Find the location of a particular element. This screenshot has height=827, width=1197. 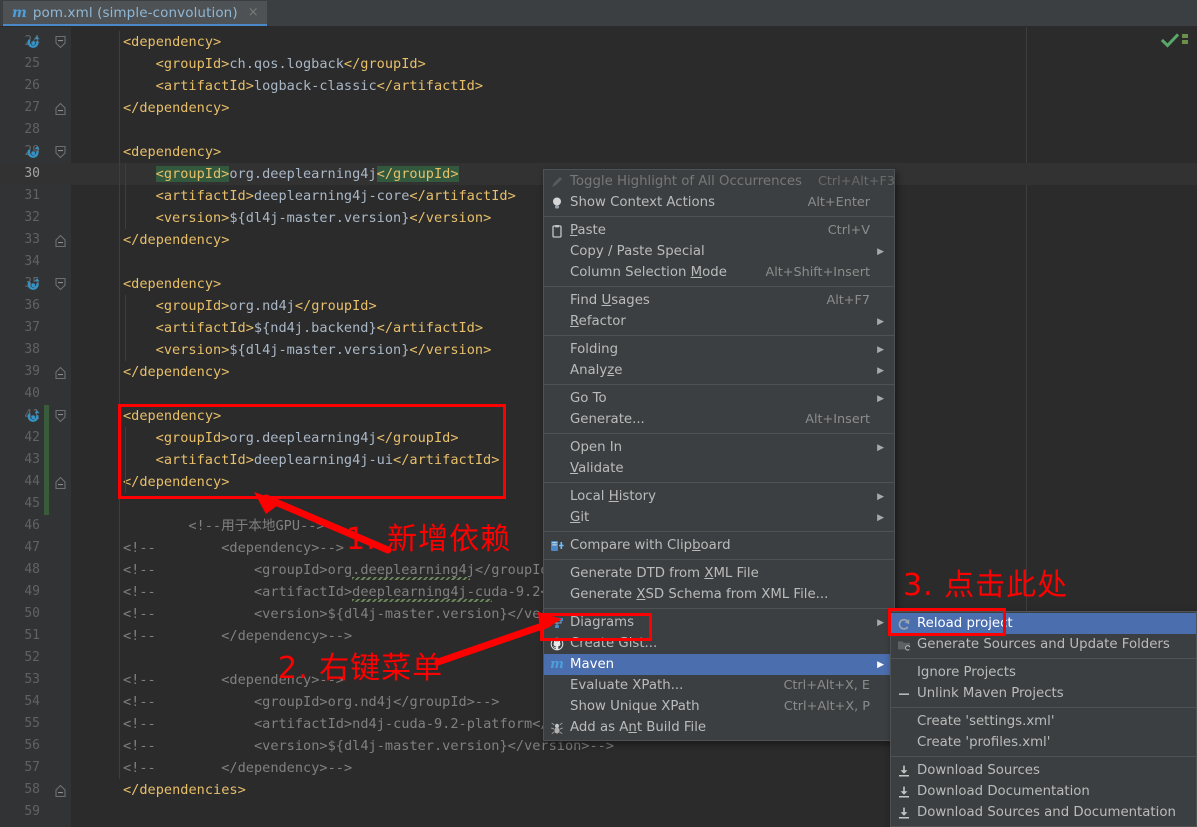

menu-item-label: Download Documentation is located at coordinates (1003, 791).